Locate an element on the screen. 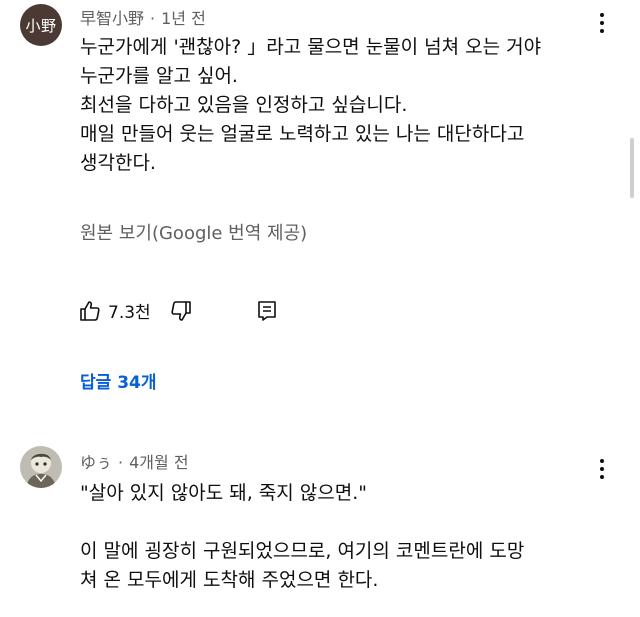 Image resolution: width=640 pixels, height=617 pixels. comment-reply-icon is located at coordinates (267, 311).